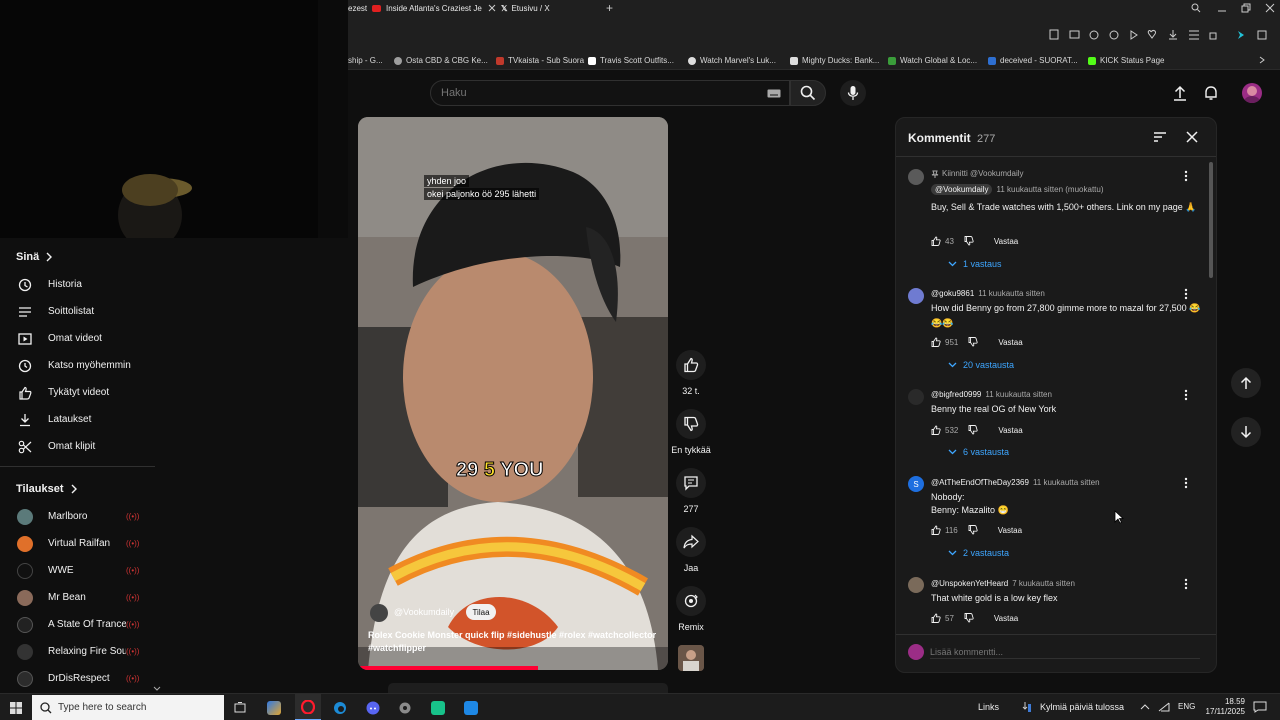 Image resolution: width=1280 pixels, height=720 pixels. Describe the element at coordinates (536, 8) in the screenshot. I see `browser-tab: 𝕏 Etusivu / X` at that location.